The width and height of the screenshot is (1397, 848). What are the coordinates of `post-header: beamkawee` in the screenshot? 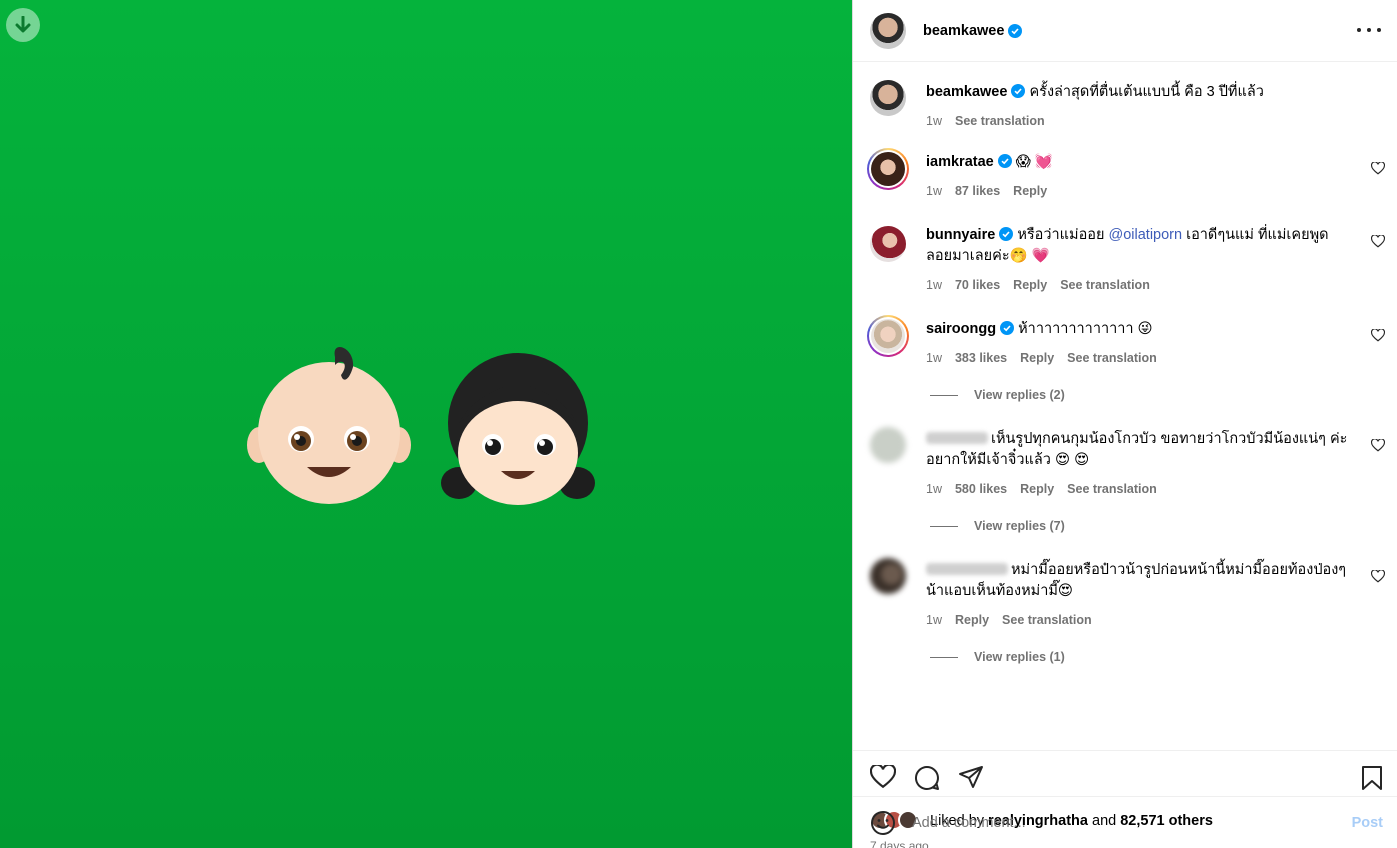 It's located at (1125, 31).